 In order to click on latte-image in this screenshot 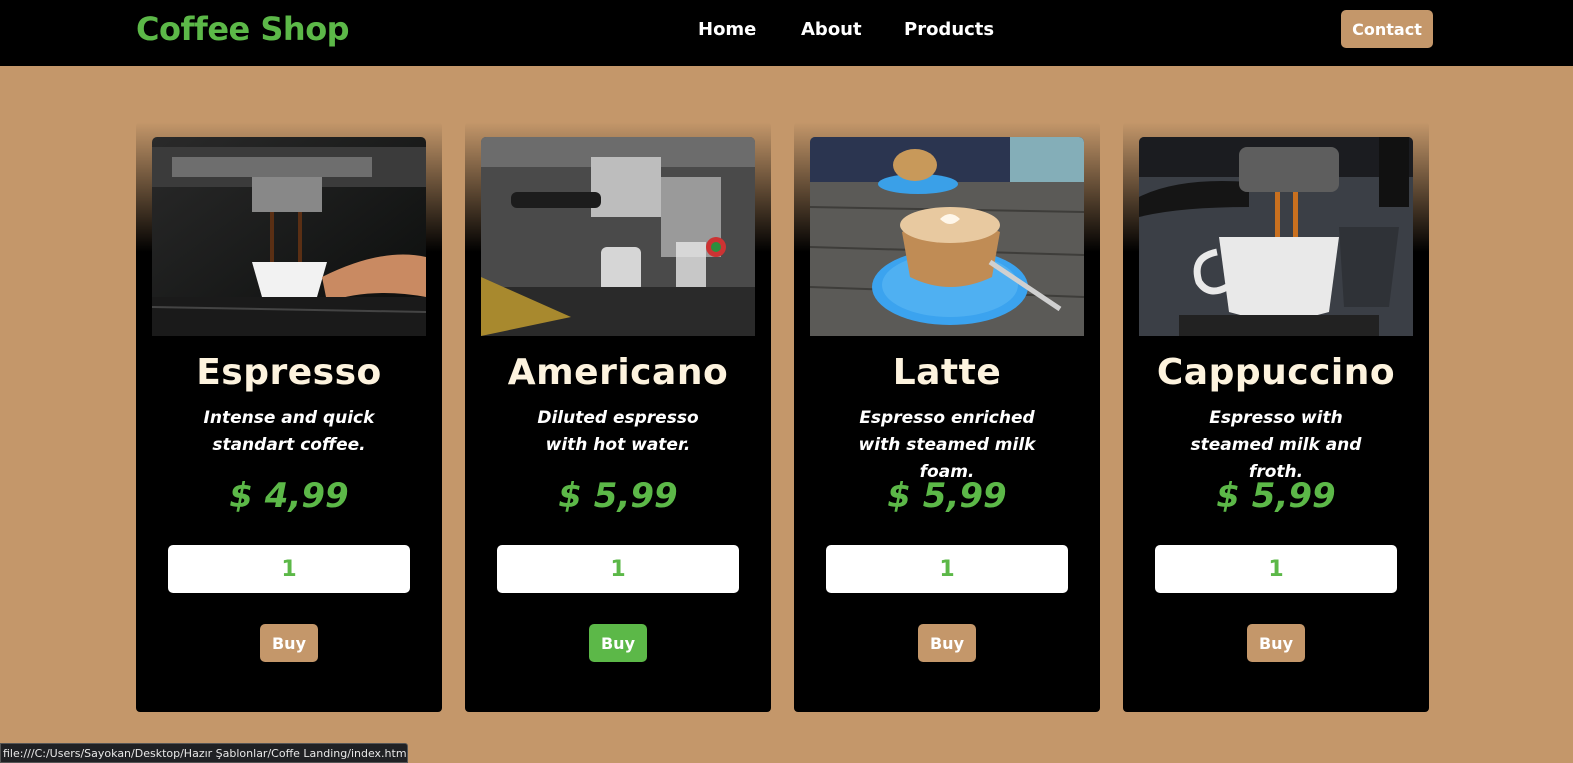, I will do `click(947, 236)`.